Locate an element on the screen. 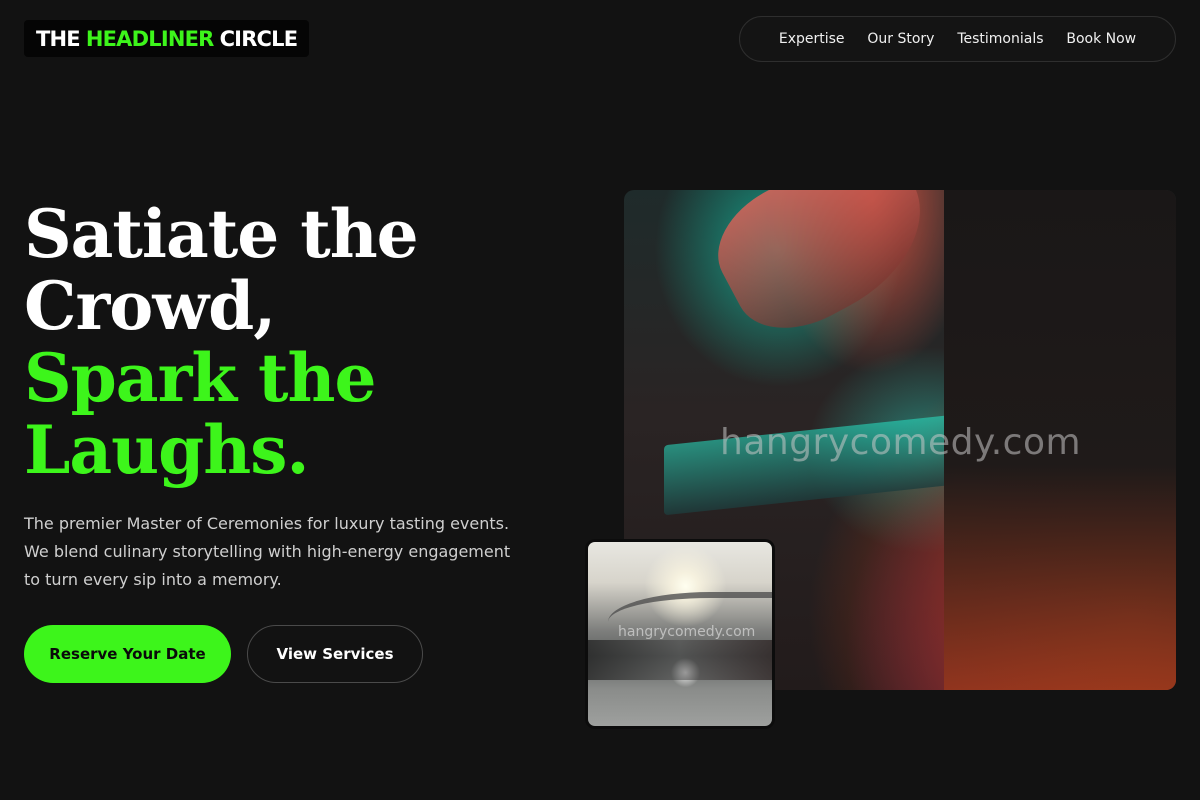 The image size is (1200, 800). headline-line-2: Crowd, is located at coordinates (150, 306).